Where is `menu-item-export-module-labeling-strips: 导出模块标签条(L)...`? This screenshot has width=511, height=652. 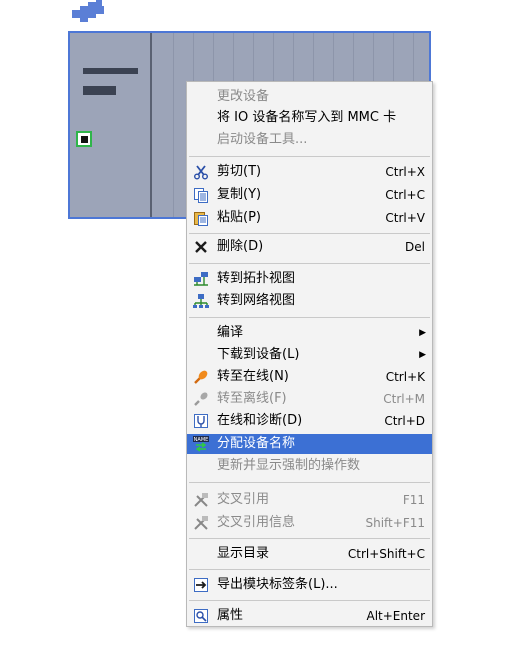
menu-item-export-module-labeling-strips: 导出模块标签条(L)... is located at coordinates (309, 585).